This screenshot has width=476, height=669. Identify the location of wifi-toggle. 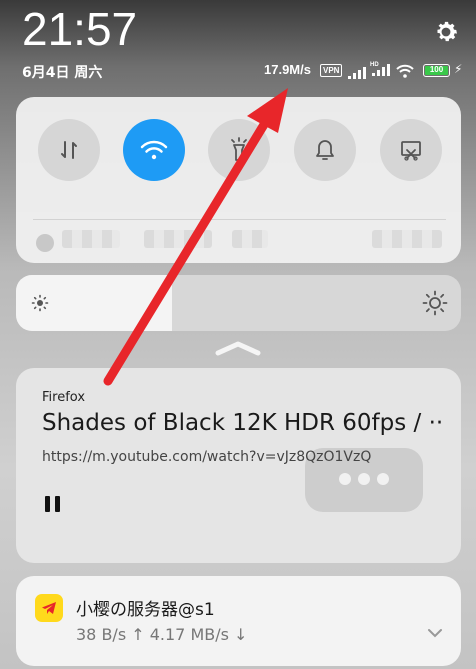
(154, 150).